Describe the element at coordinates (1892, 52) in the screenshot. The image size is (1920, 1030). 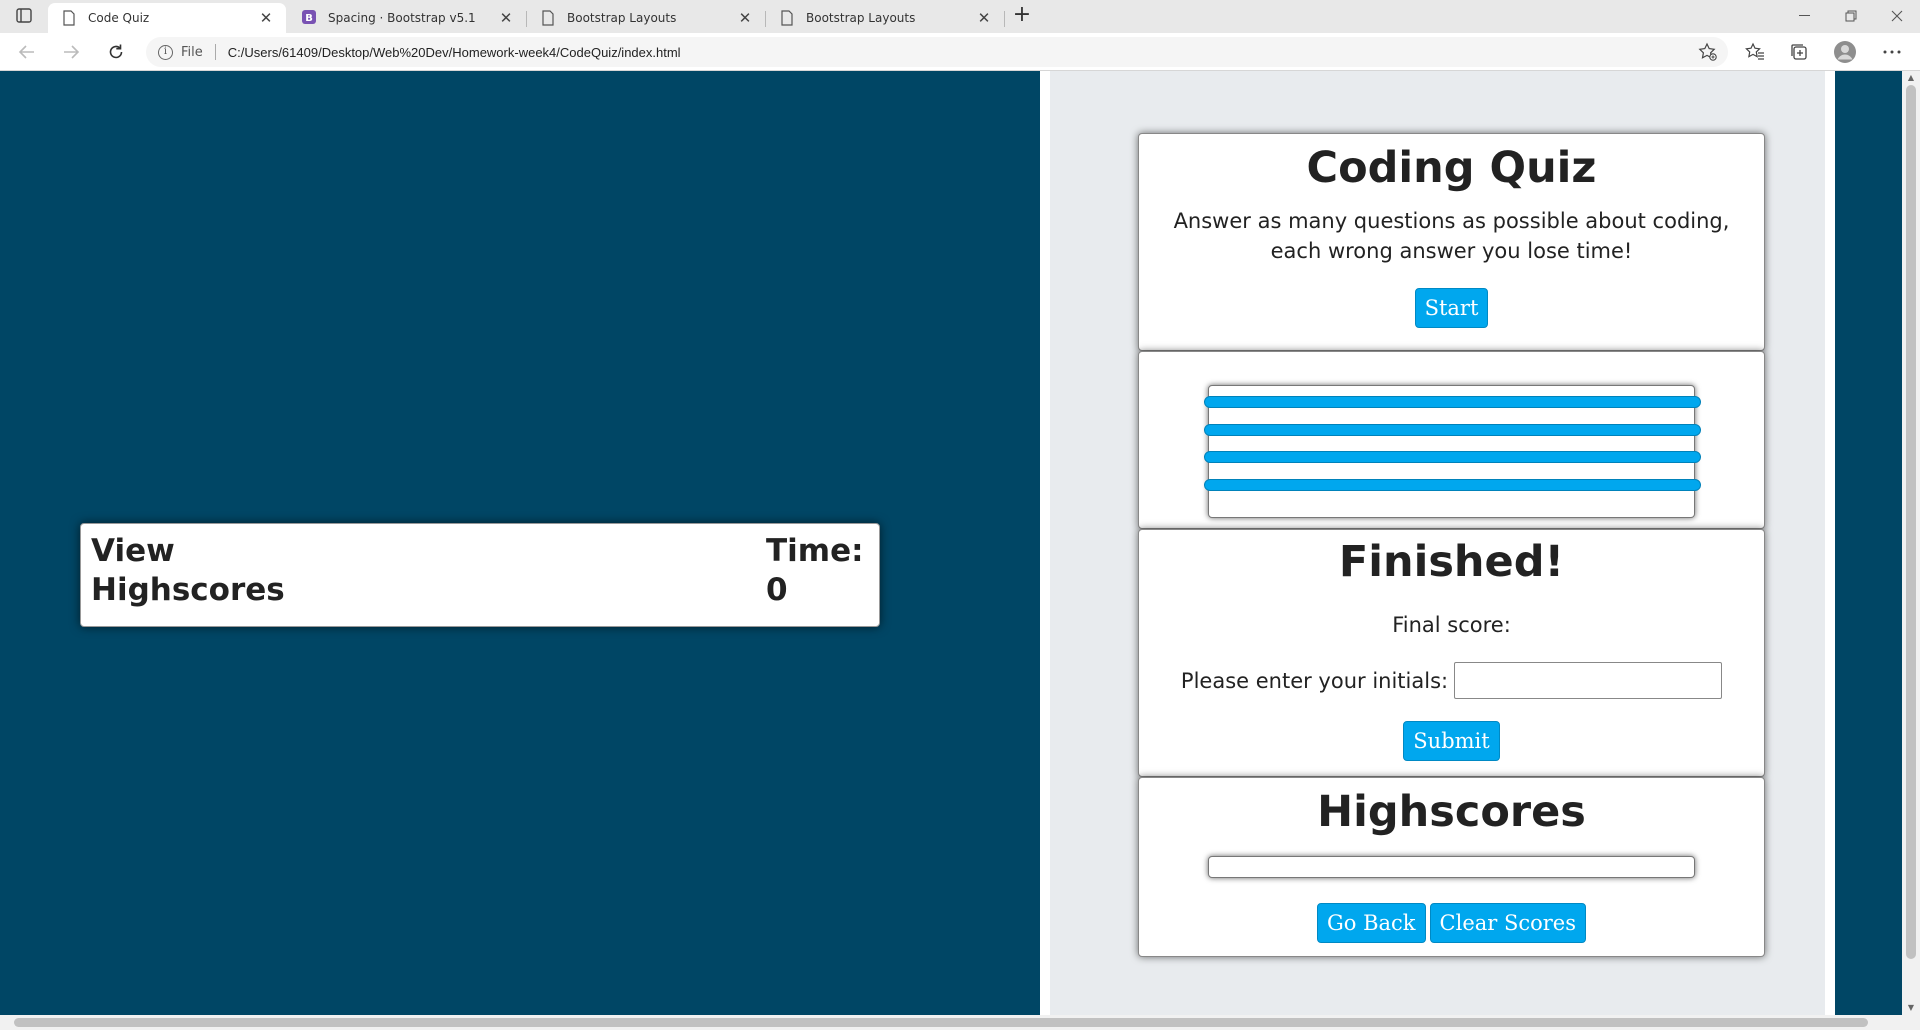
I see `more-menu-icon` at that location.